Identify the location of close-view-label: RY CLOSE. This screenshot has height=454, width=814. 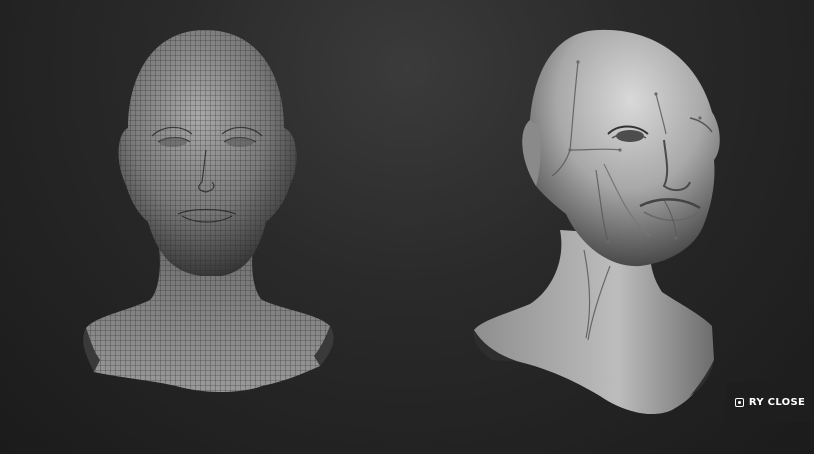
(777, 402).